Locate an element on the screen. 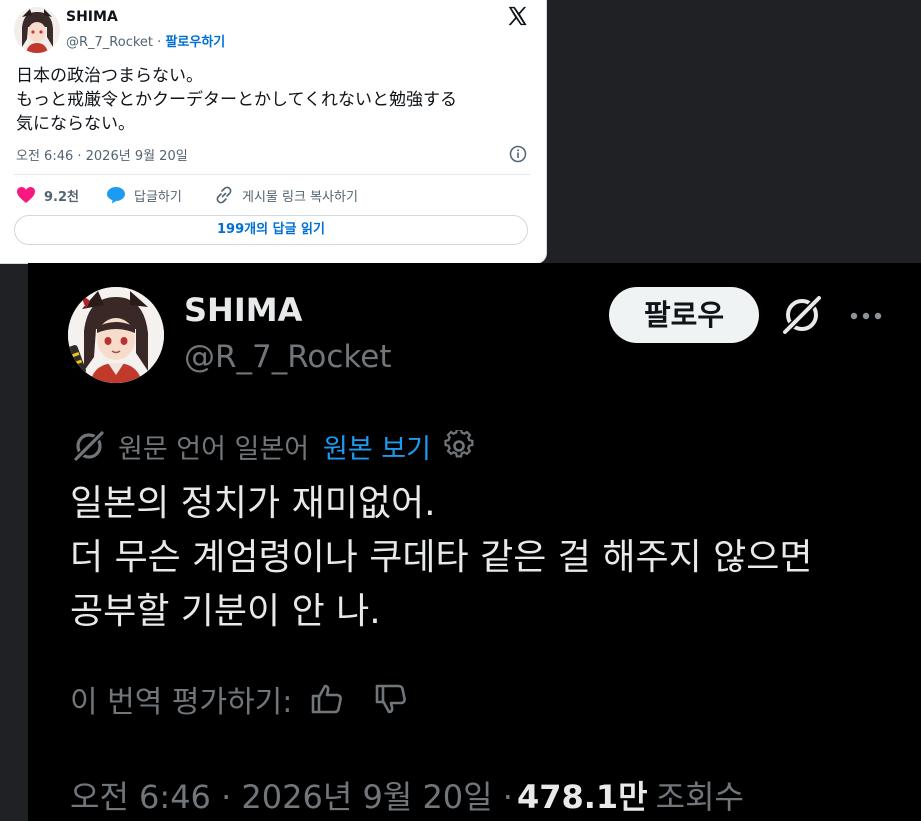 The width and height of the screenshot is (921, 821). heart-icon is located at coordinates (26, 195).